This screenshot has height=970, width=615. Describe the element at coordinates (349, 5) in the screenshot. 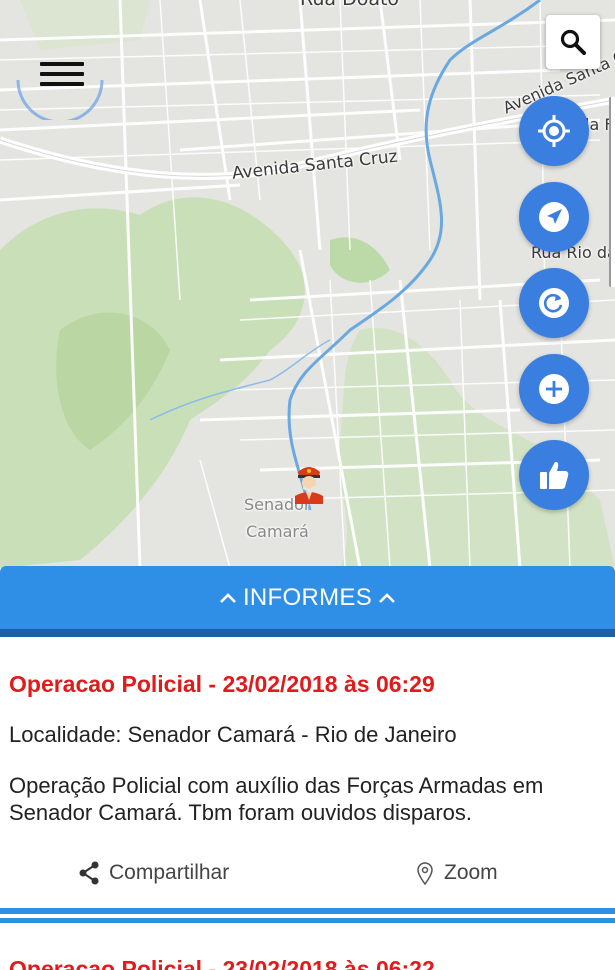

I see `street-label: Rua Doato` at that location.